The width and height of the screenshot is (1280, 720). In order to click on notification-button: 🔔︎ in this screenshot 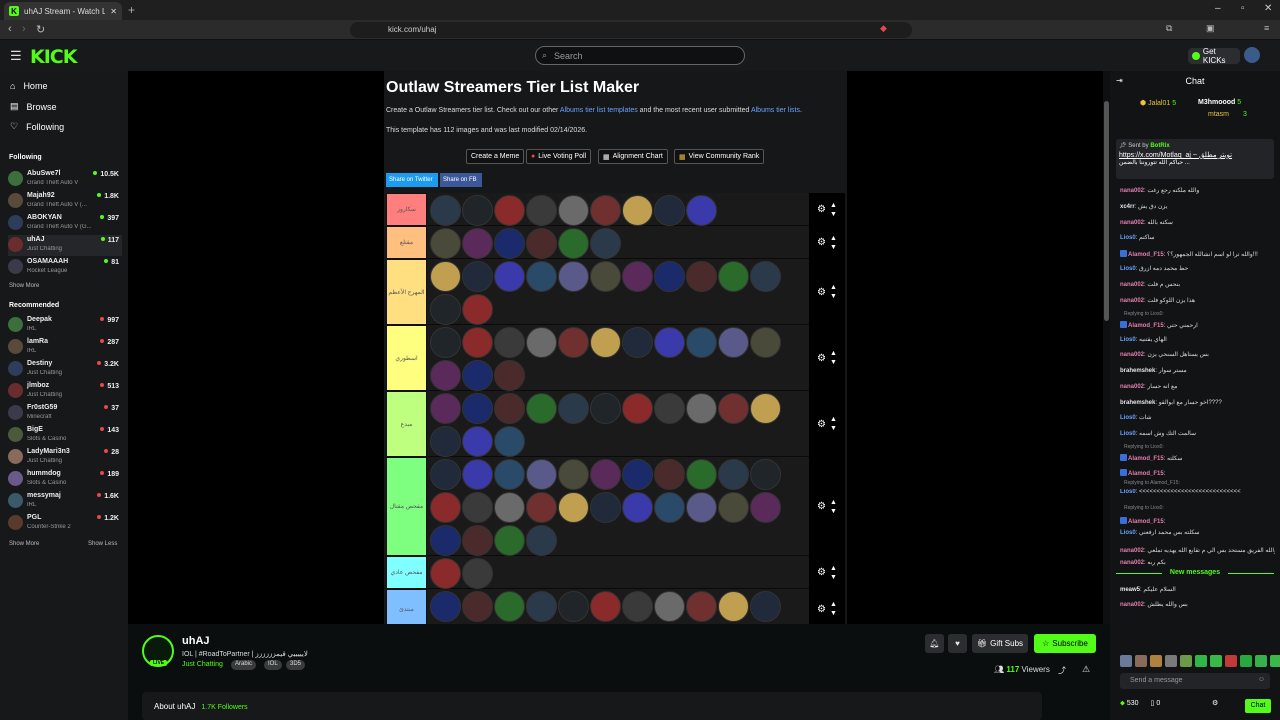, I will do `click(934, 643)`.